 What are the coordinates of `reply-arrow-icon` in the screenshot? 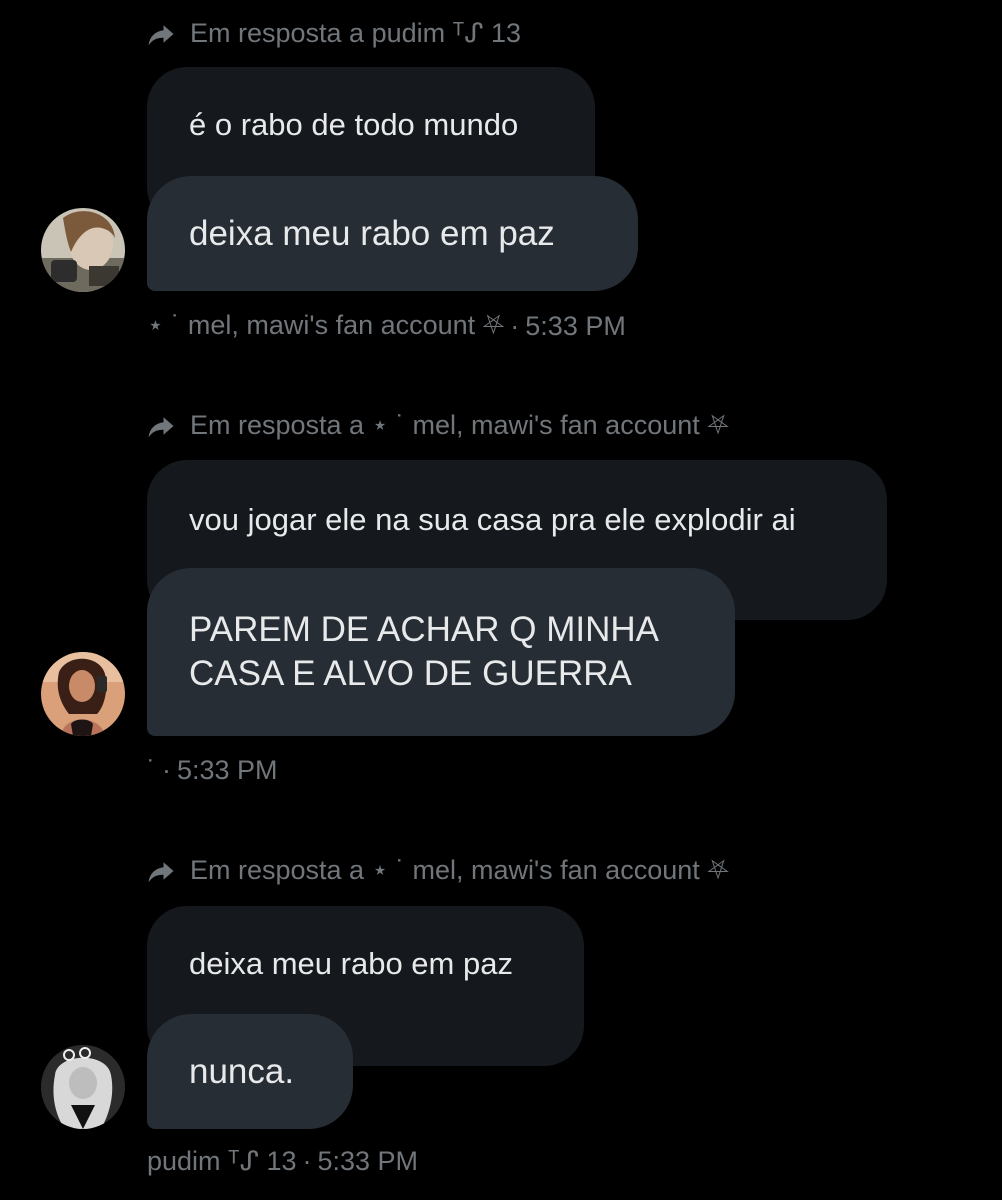 It's located at (161, 871).